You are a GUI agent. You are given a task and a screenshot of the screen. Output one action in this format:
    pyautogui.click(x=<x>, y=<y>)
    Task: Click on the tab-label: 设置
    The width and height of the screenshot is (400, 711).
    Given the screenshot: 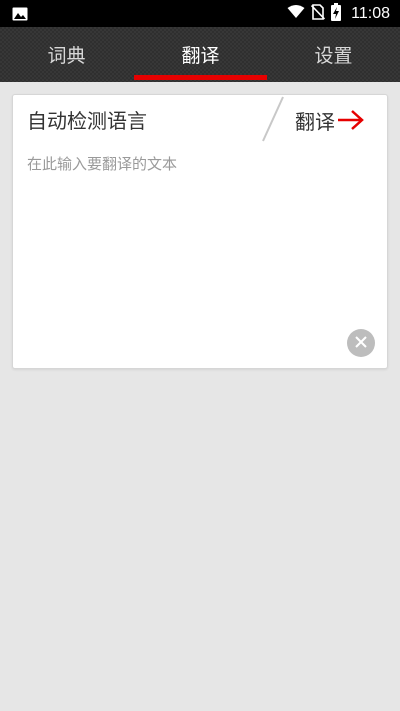 What is the action you would take?
    pyautogui.click(x=333, y=56)
    